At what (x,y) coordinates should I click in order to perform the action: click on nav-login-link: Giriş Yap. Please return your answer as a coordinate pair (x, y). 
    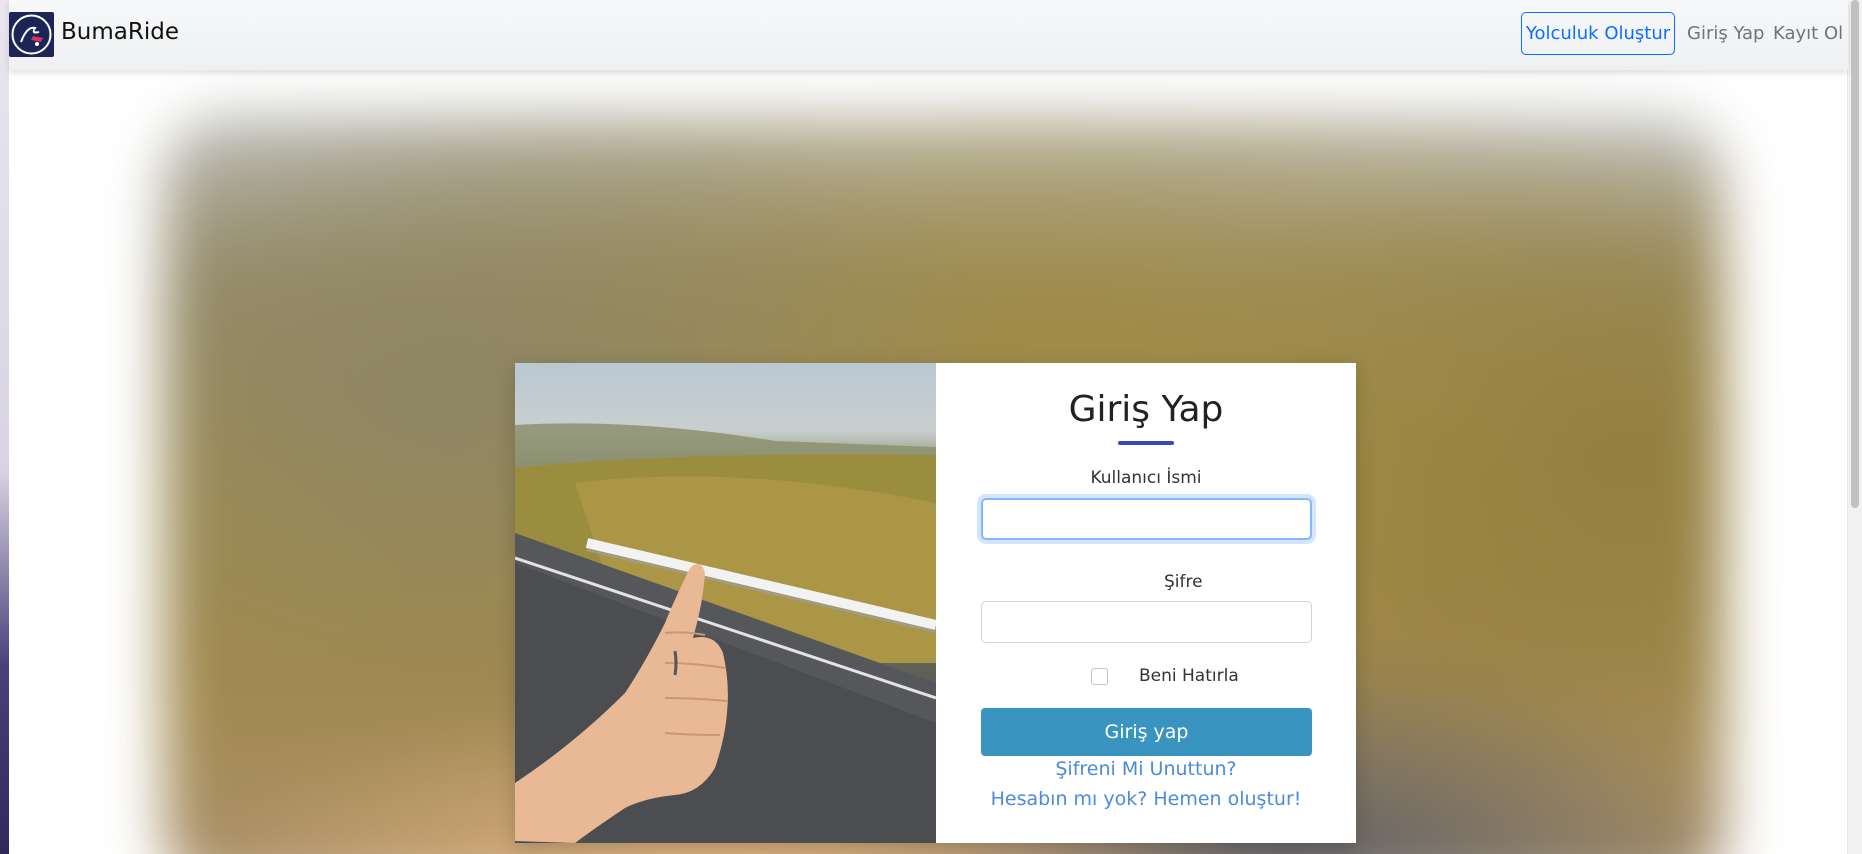
    Looking at the image, I should click on (1725, 33).